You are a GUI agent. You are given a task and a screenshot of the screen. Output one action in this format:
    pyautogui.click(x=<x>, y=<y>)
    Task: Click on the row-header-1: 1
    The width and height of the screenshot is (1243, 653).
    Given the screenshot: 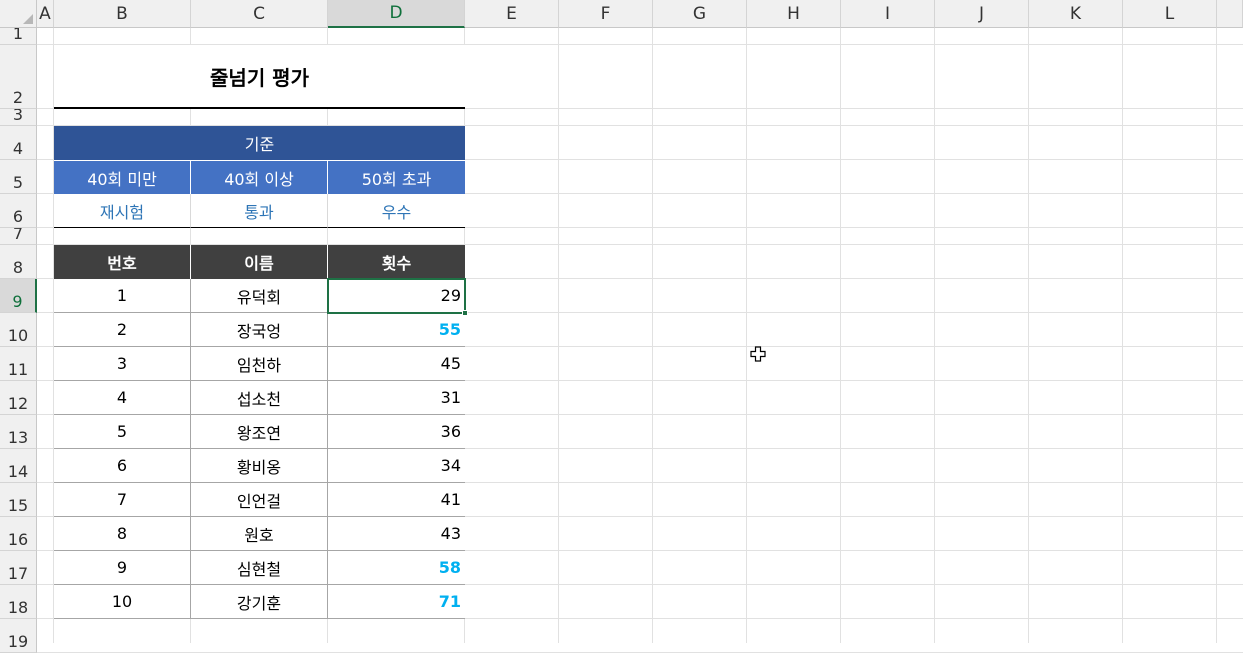 What is the action you would take?
    pyautogui.click(x=18, y=36)
    